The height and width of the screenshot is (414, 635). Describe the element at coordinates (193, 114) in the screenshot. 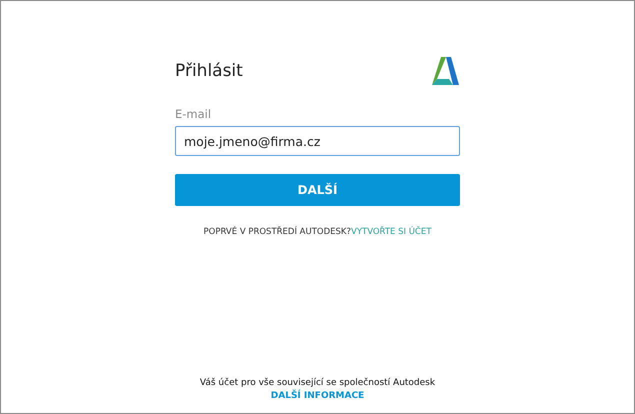

I see `email-label: E-mail` at that location.